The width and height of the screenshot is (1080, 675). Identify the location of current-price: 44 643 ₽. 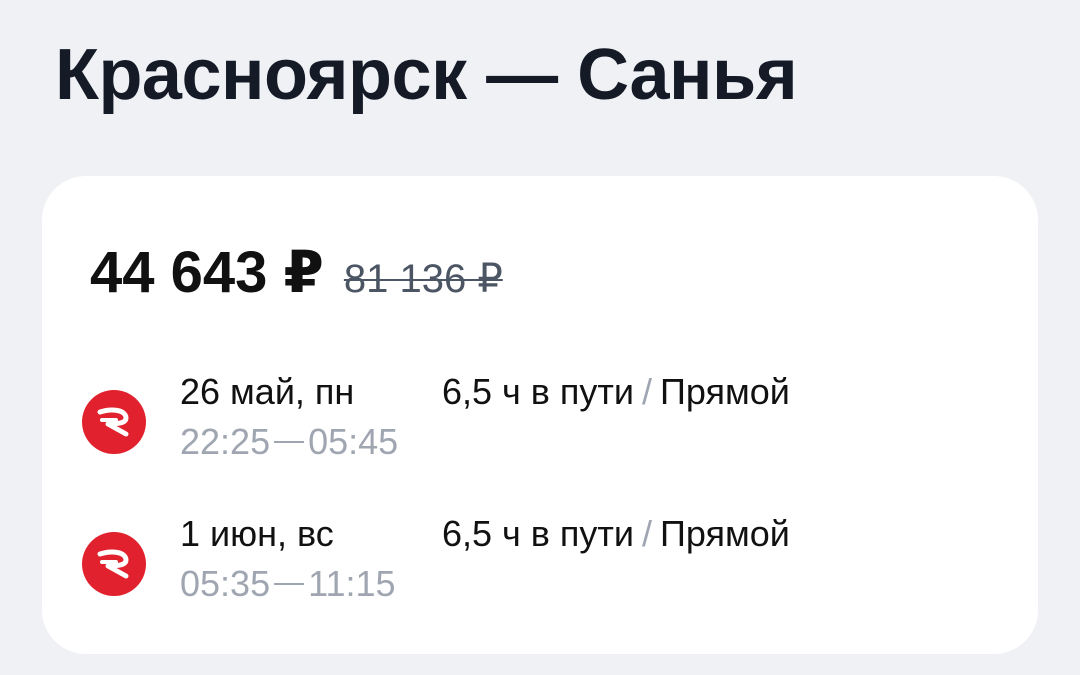
(207, 272).